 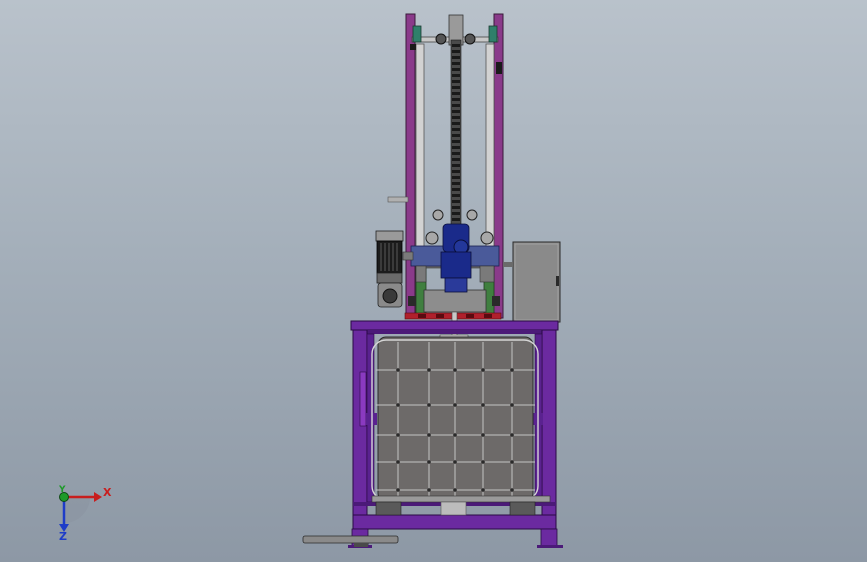 What do you see at coordinates (388, 508) in the screenshot?
I see `tank-left-support` at bounding box center [388, 508].